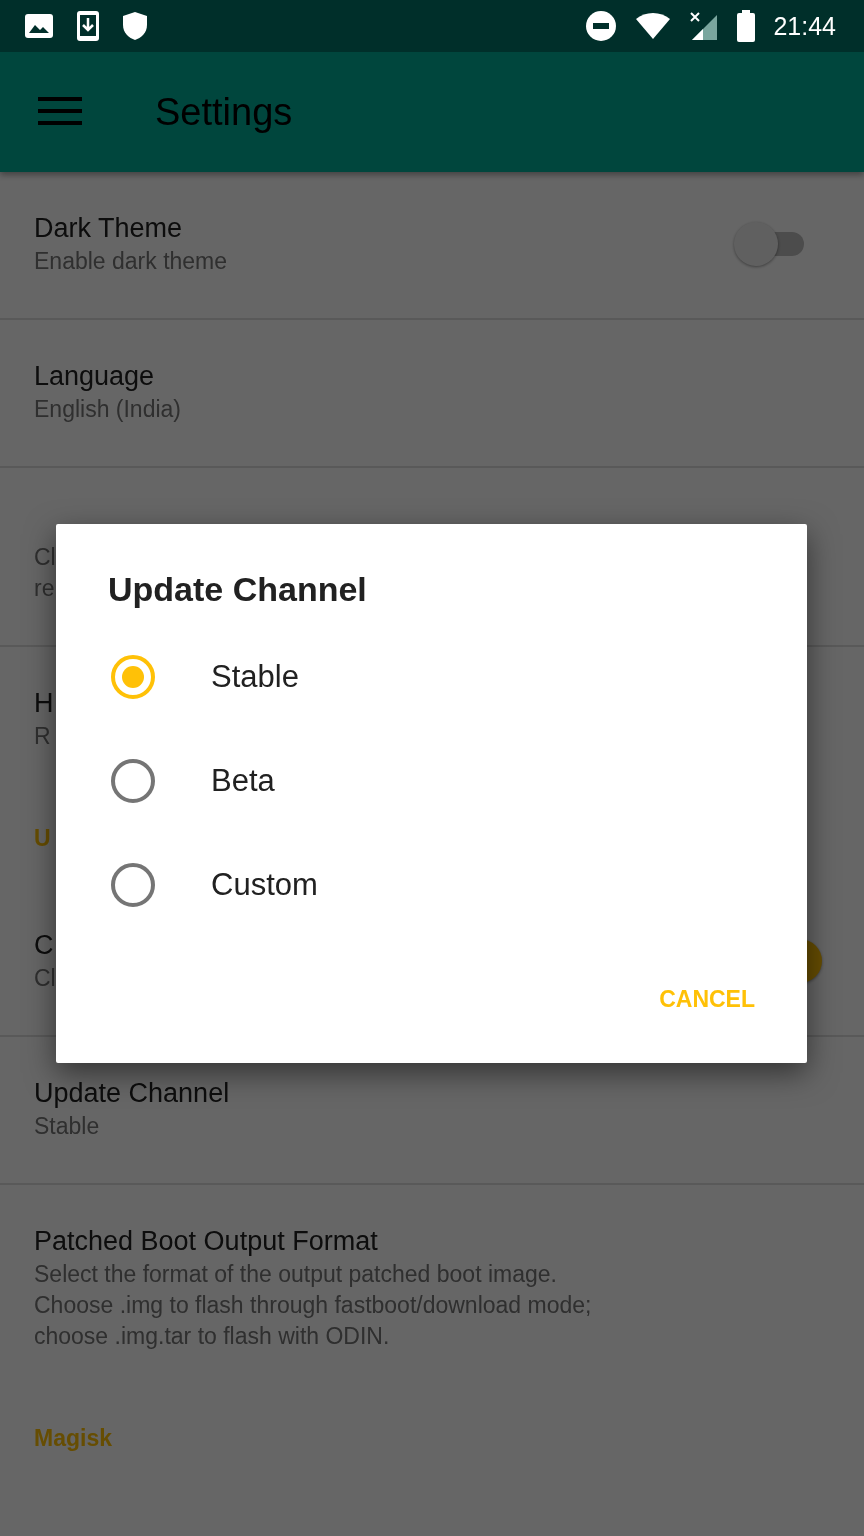 Image resolution: width=864 pixels, height=1536 pixels. Describe the element at coordinates (243, 781) in the screenshot. I see `option-label: Beta` at that location.